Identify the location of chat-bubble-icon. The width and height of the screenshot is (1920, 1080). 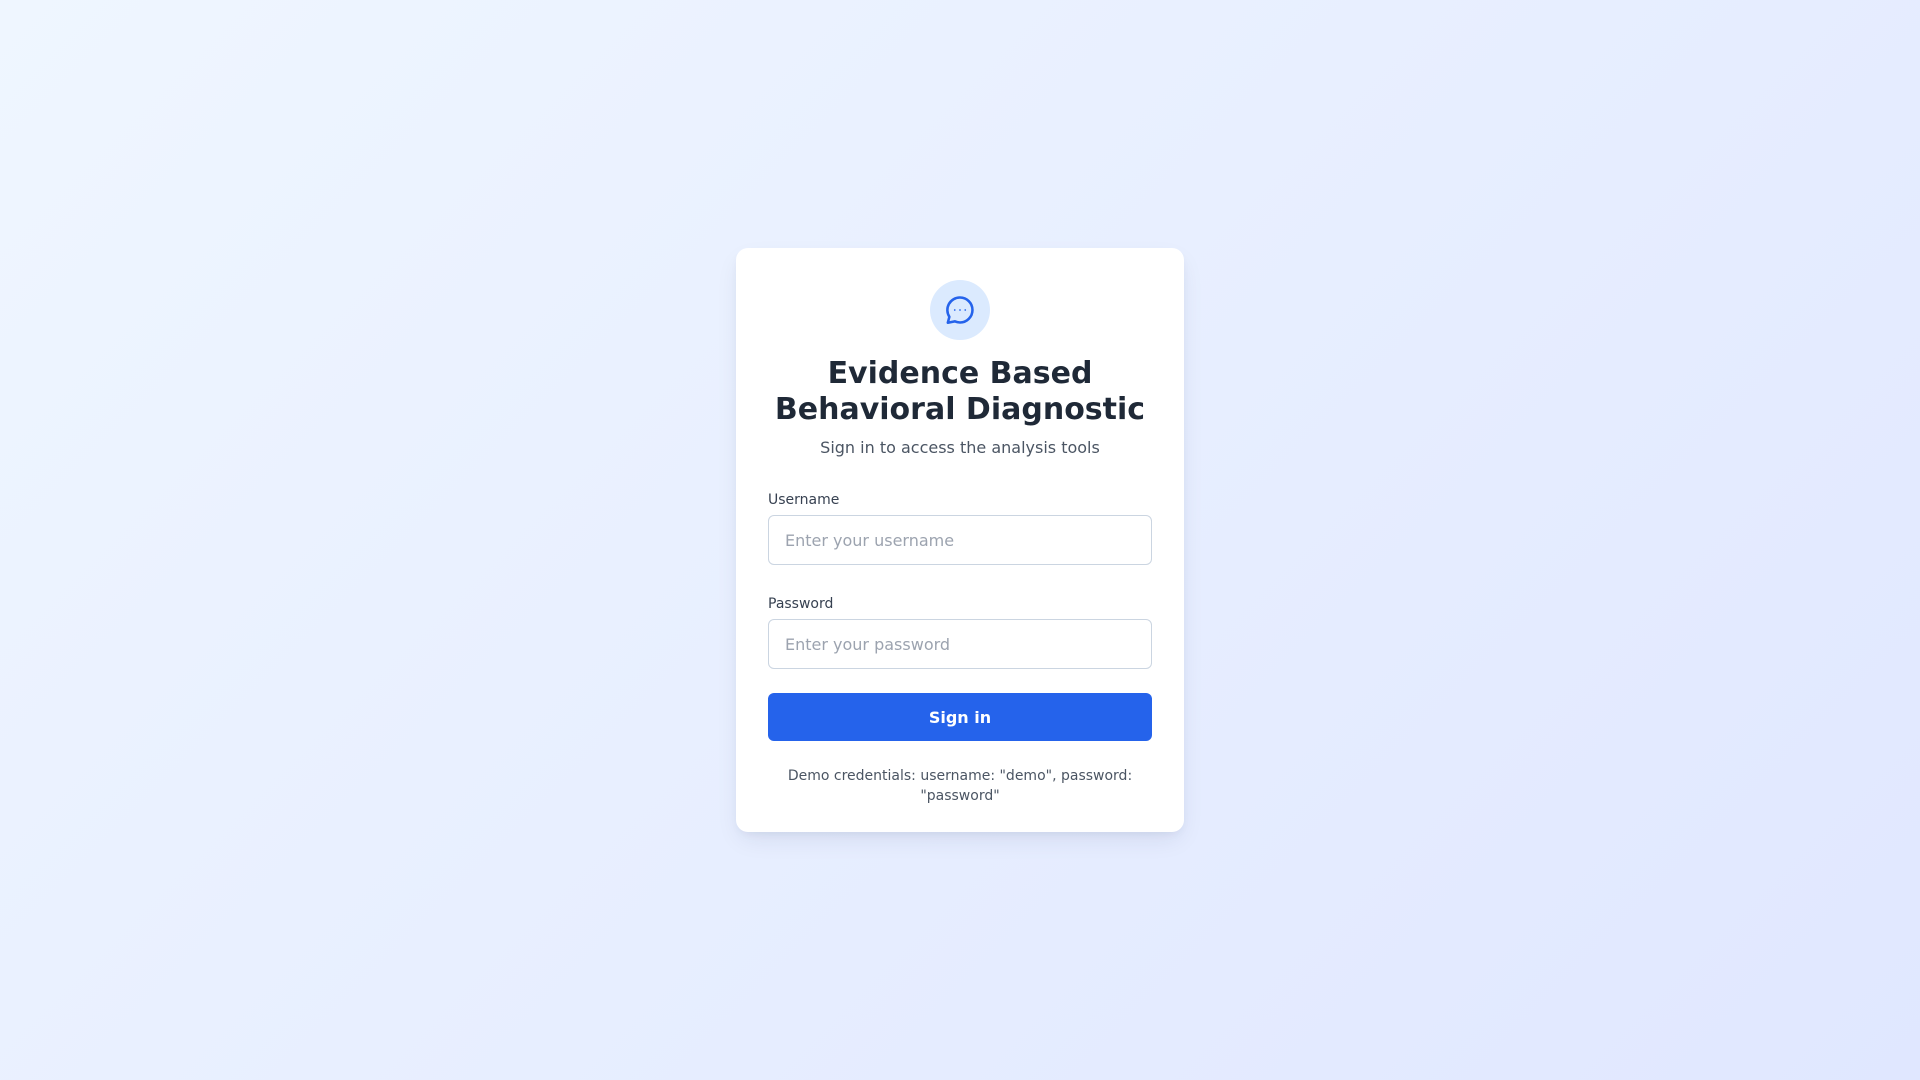
(960, 310).